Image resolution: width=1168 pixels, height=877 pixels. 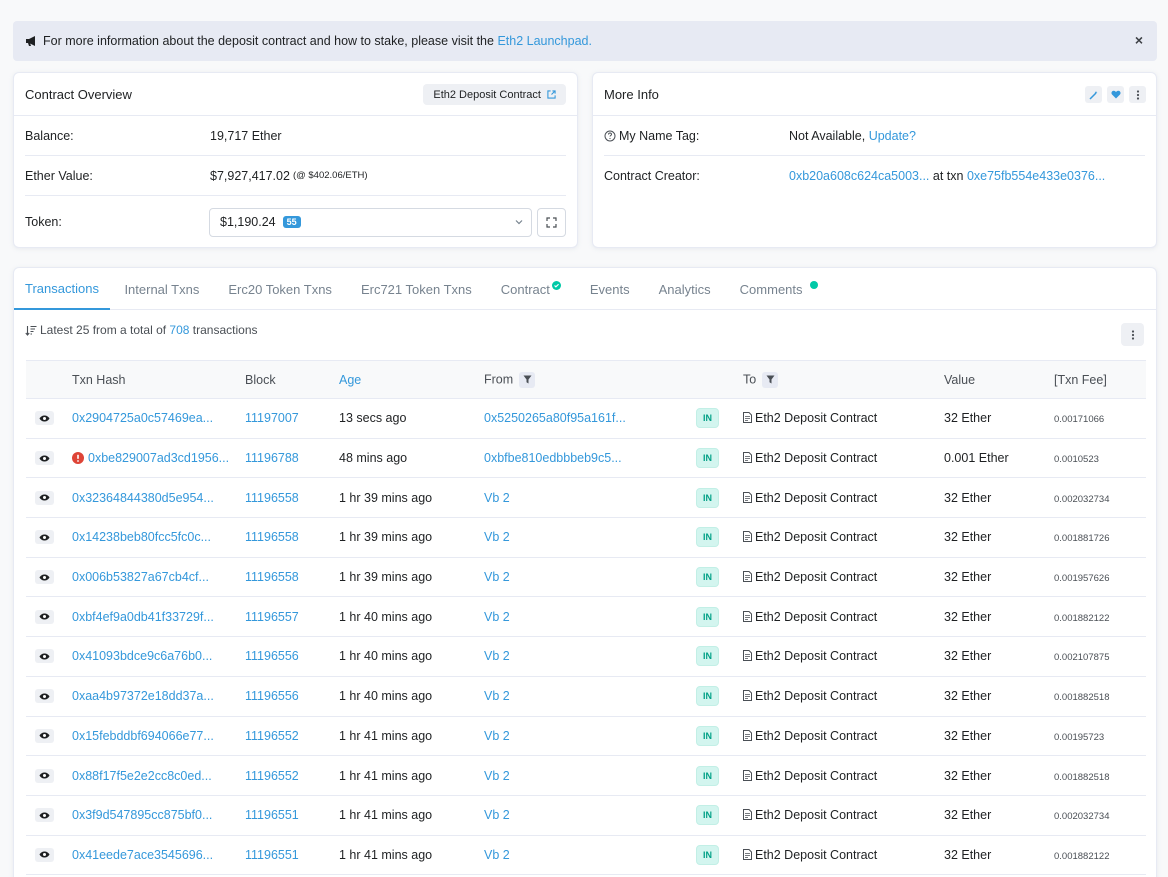 What do you see at coordinates (162, 289) in the screenshot?
I see `tab-internal-txns: Internal Txns` at bounding box center [162, 289].